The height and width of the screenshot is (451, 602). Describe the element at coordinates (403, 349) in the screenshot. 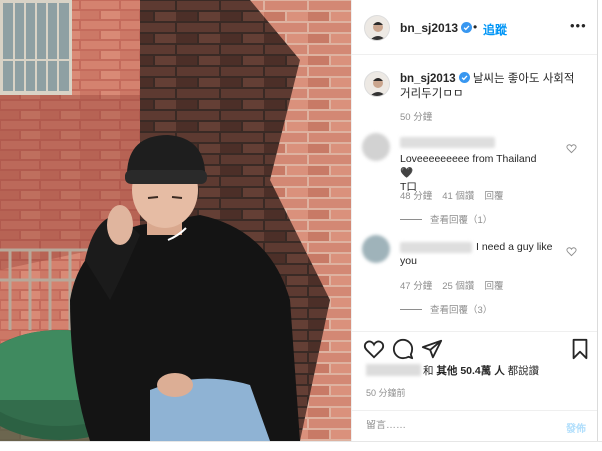

I see `comment-icon` at that location.